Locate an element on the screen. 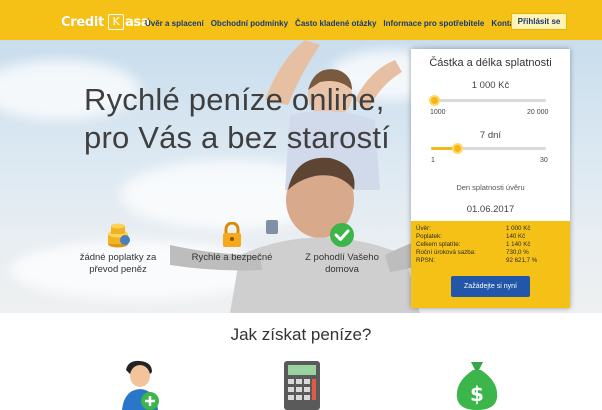  calculator-icon is located at coordinates (302, 385).